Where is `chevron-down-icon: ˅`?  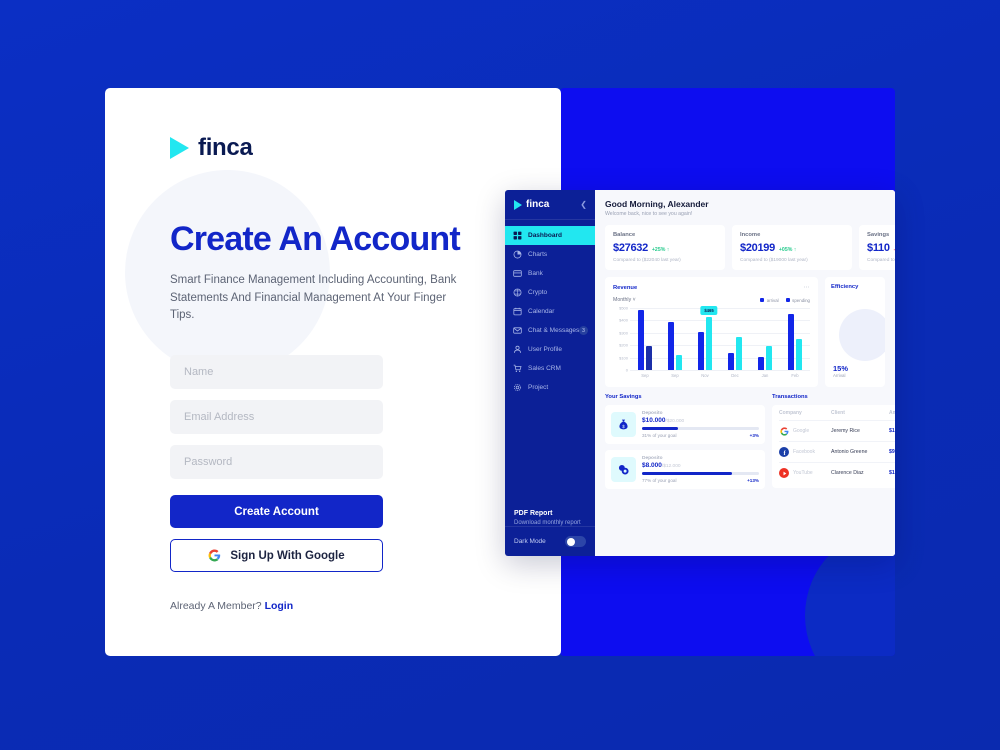
chevron-down-icon: ˅ is located at coordinates (634, 300).